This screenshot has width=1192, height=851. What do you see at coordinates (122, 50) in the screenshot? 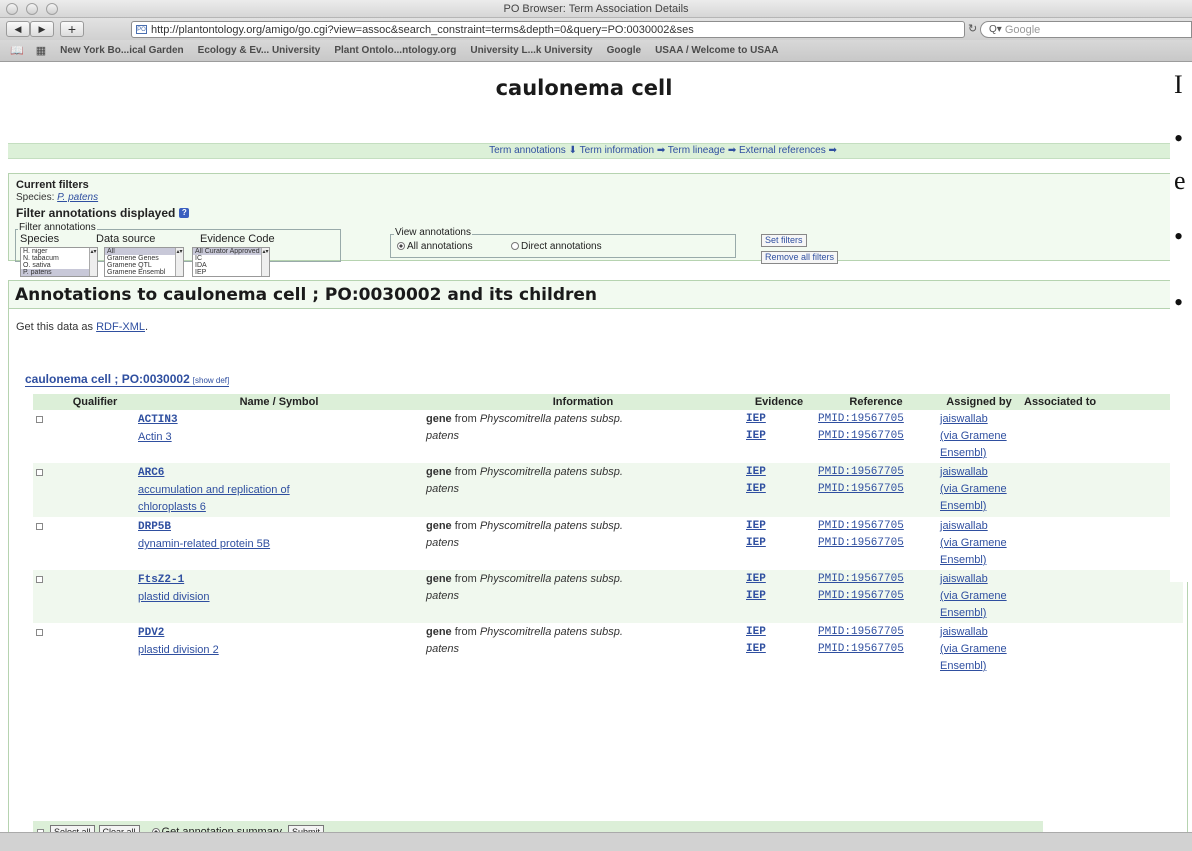
I see `bookmark-item: New York Bo...ical Garden` at bounding box center [122, 50].